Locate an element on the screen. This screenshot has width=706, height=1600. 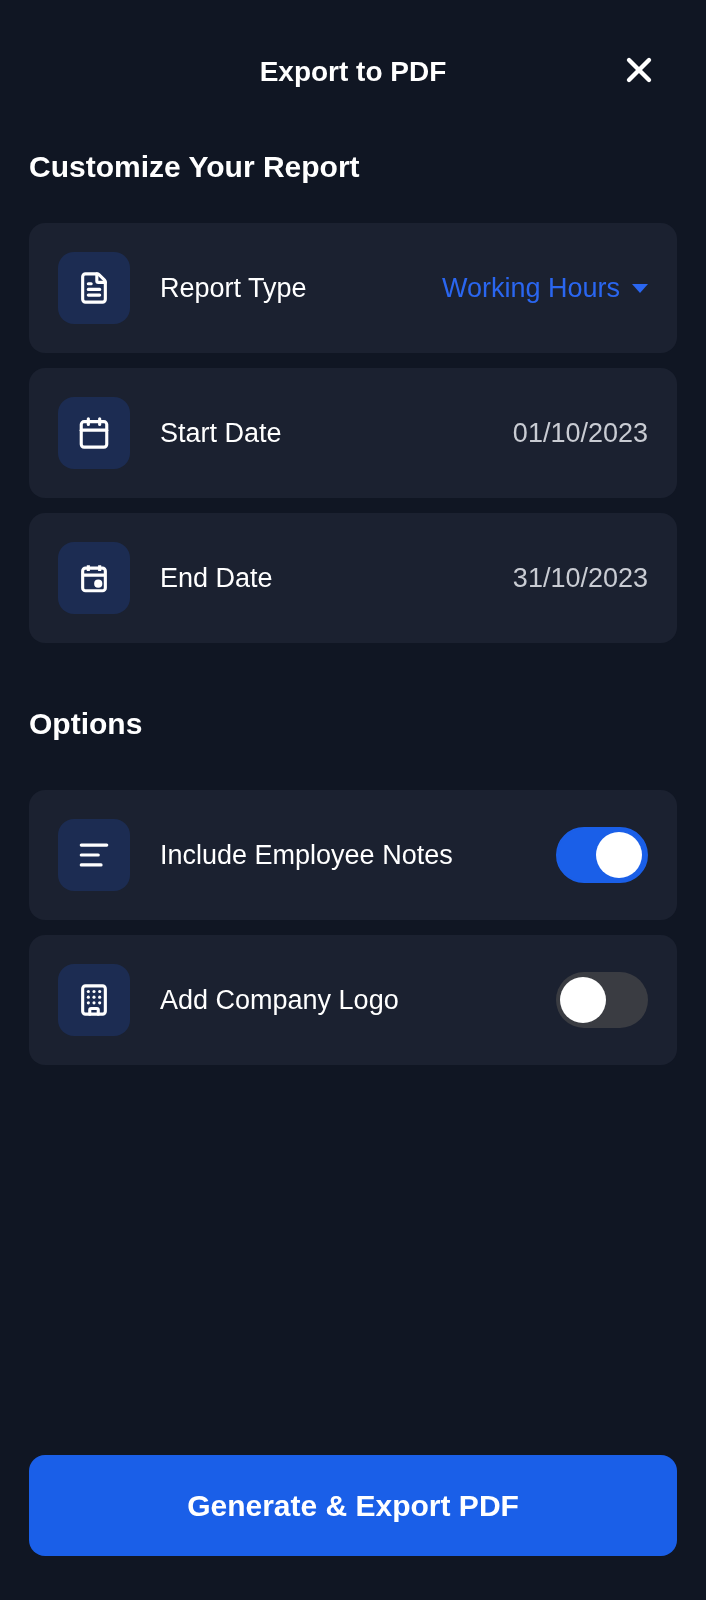
date-row: End Date 31/10/2023 is located at coordinates (353, 578).